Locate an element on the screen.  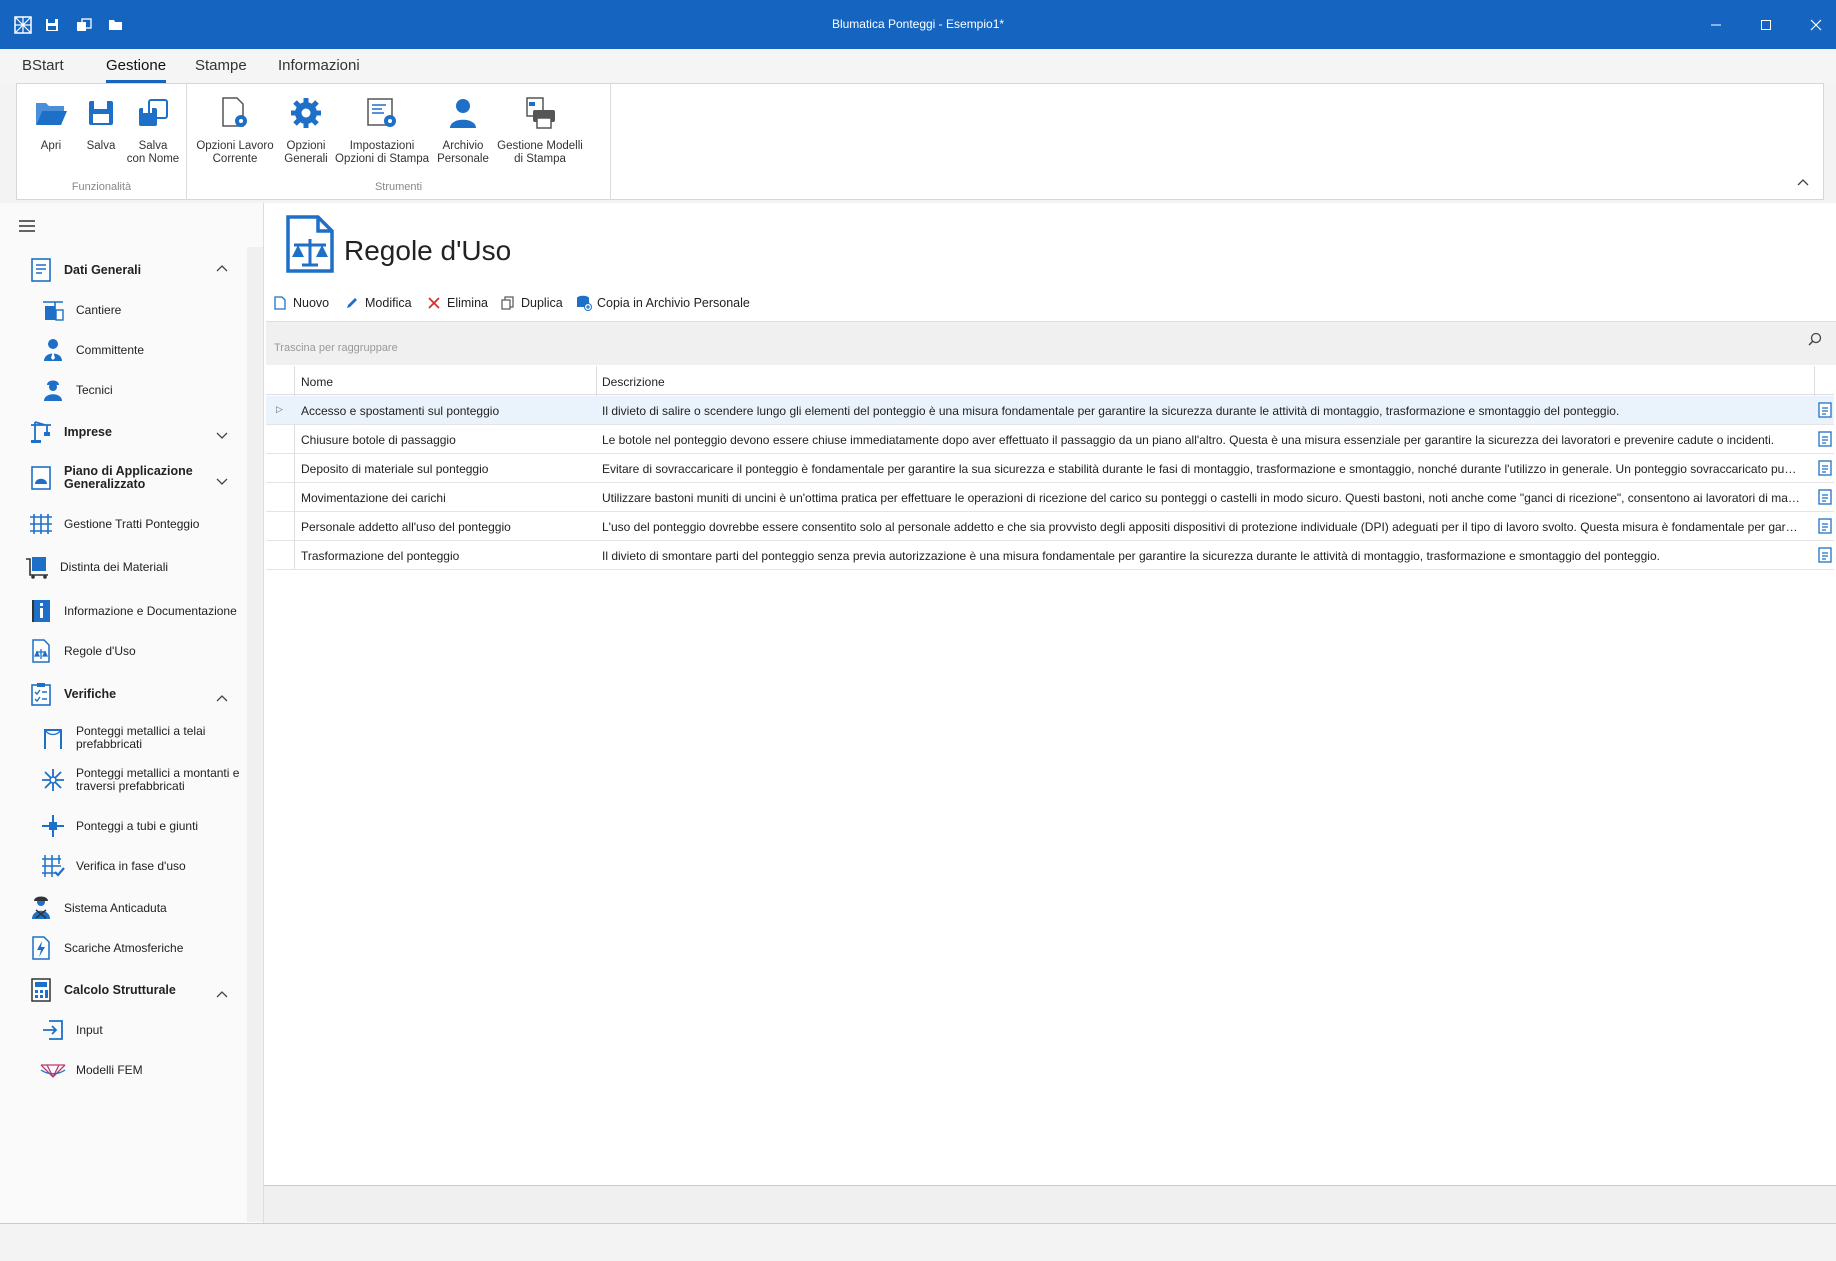
search-icon is located at coordinates (1815, 340).